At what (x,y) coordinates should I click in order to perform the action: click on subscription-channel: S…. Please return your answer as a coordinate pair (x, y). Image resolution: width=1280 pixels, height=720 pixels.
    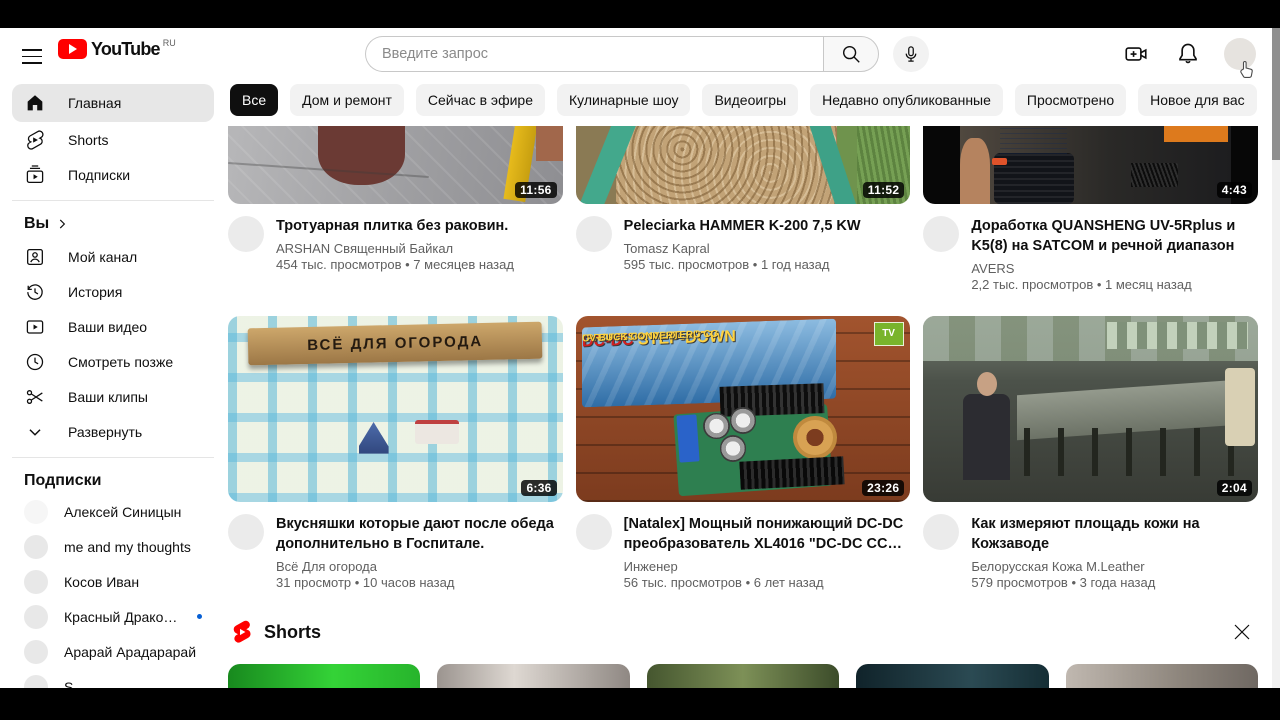
    Looking at the image, I should click on (113, 678).